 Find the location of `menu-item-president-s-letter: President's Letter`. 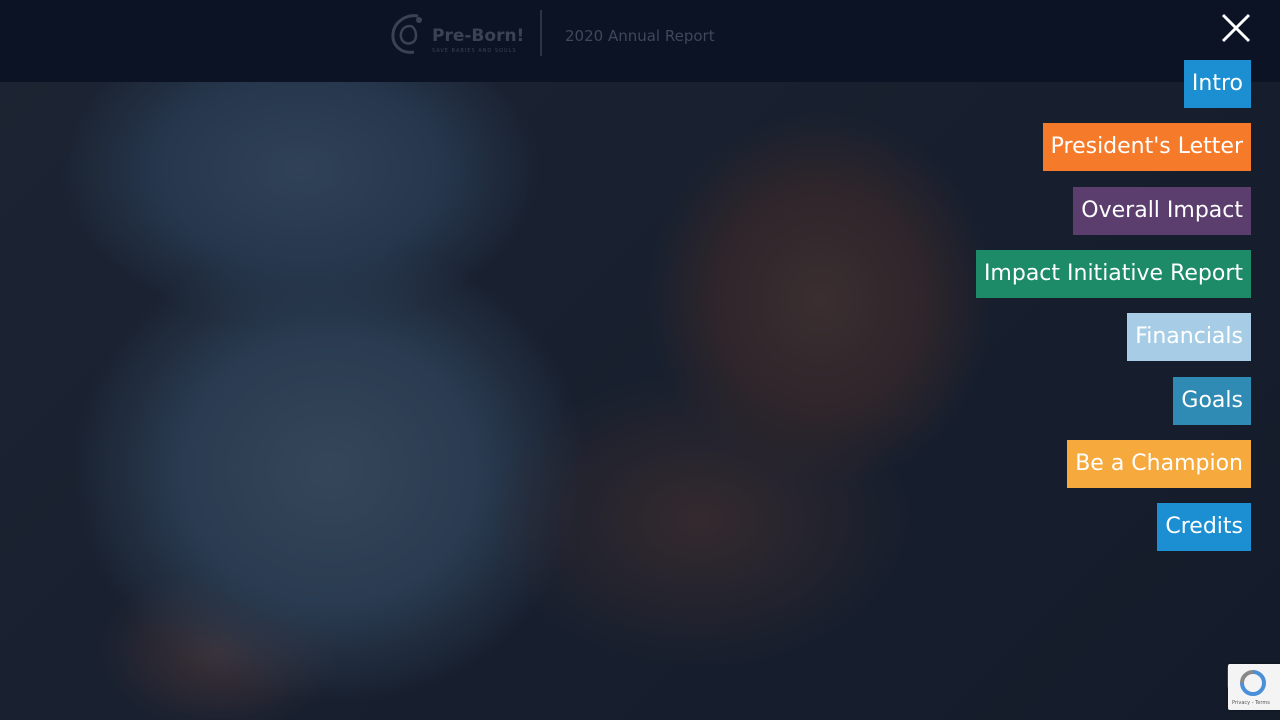

menu-item-president-s-letter: President's Letter is located at coordinates (1146, 147).